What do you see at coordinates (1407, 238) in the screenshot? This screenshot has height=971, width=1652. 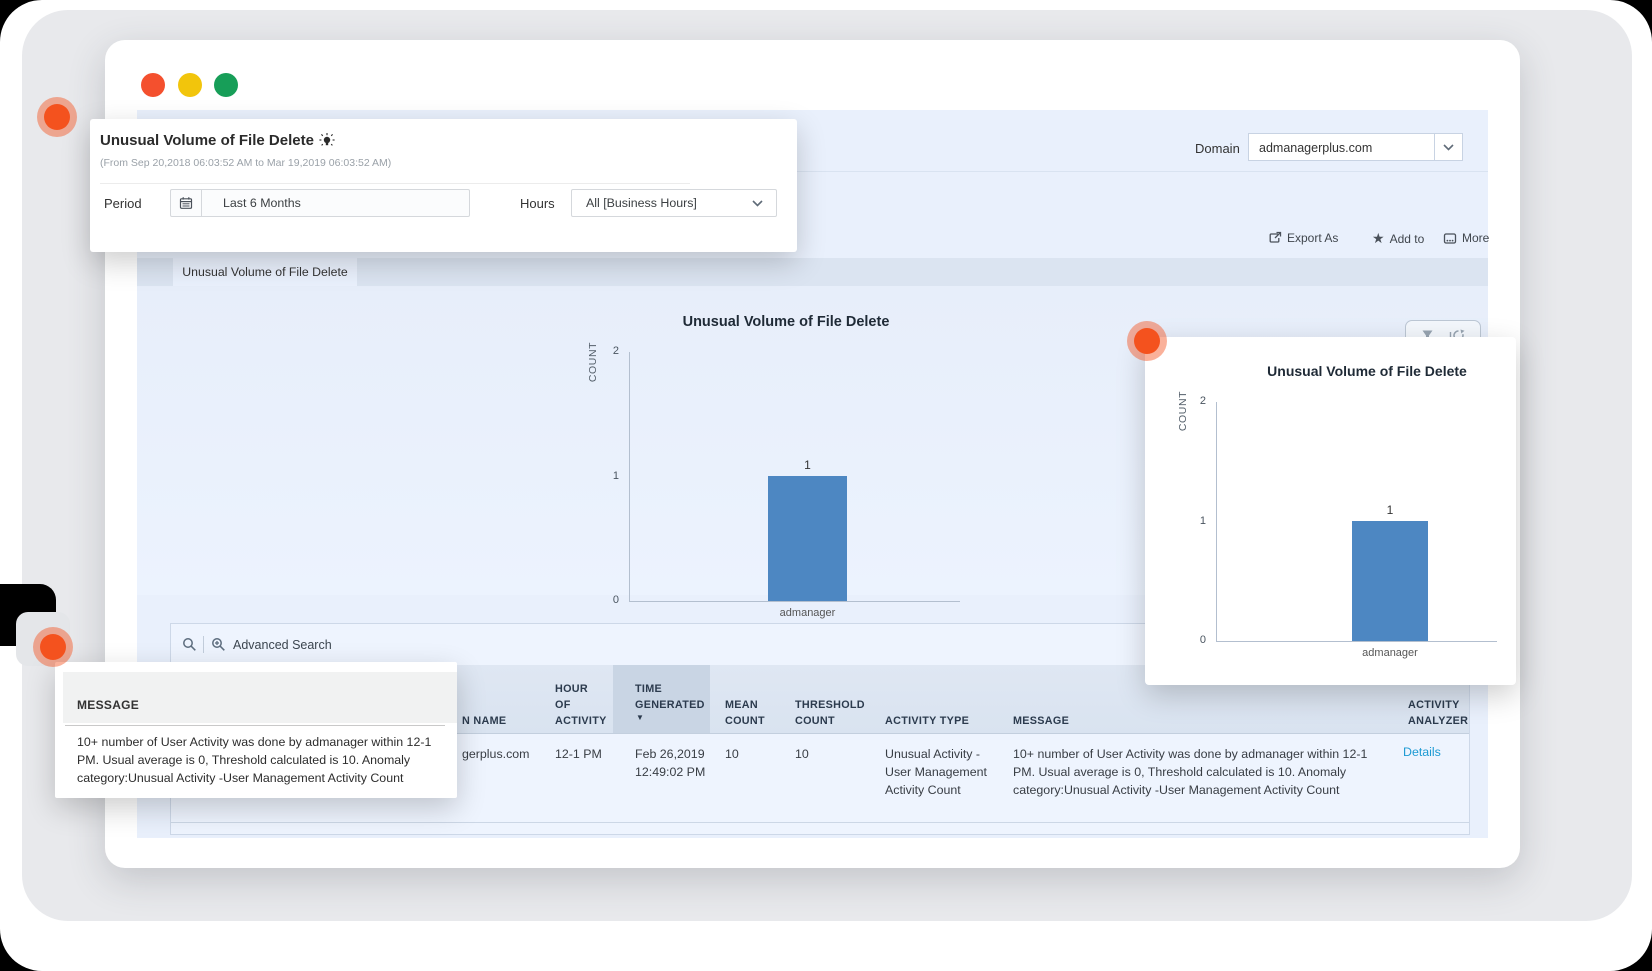 I see `add-to-label: Add to` at bounding box center [1407, 238].